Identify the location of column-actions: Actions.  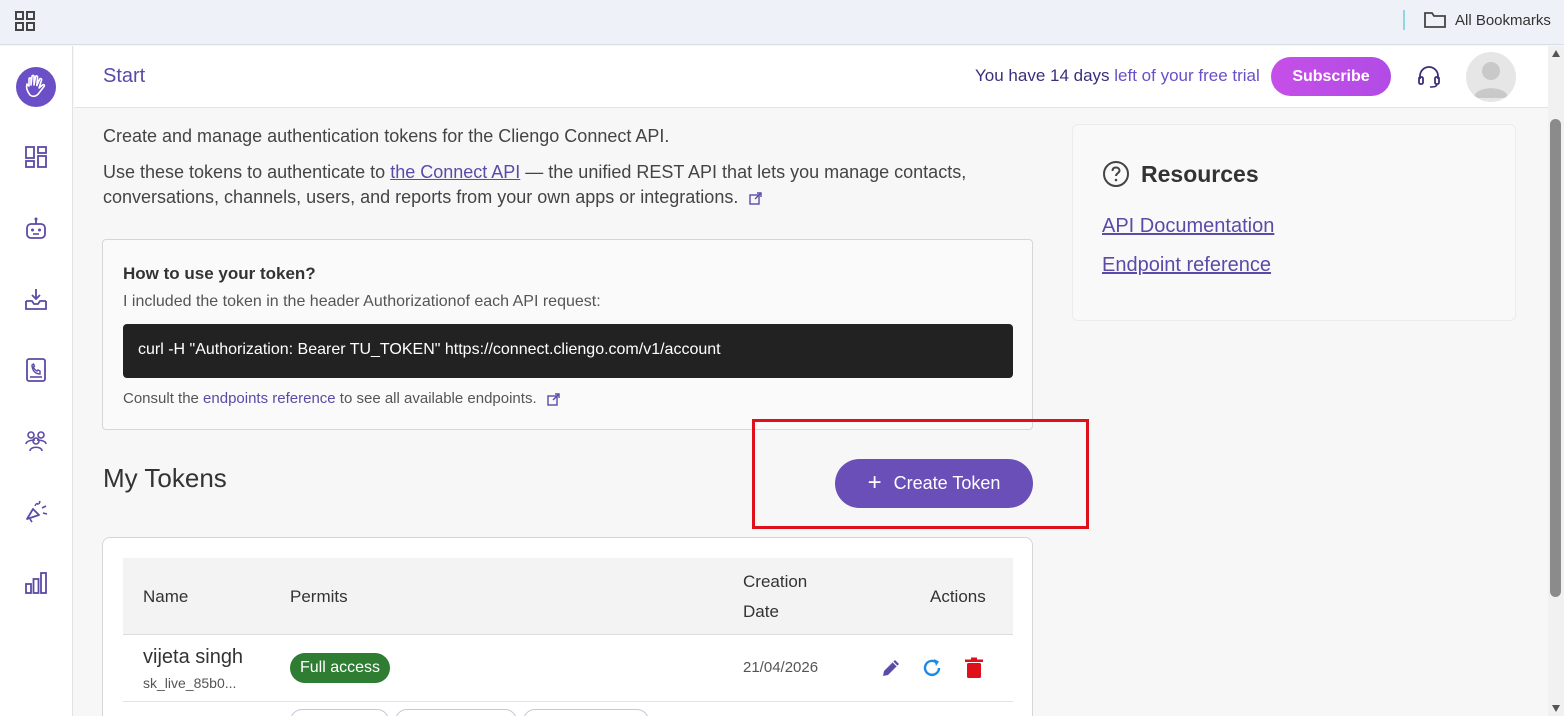
(958, 596).